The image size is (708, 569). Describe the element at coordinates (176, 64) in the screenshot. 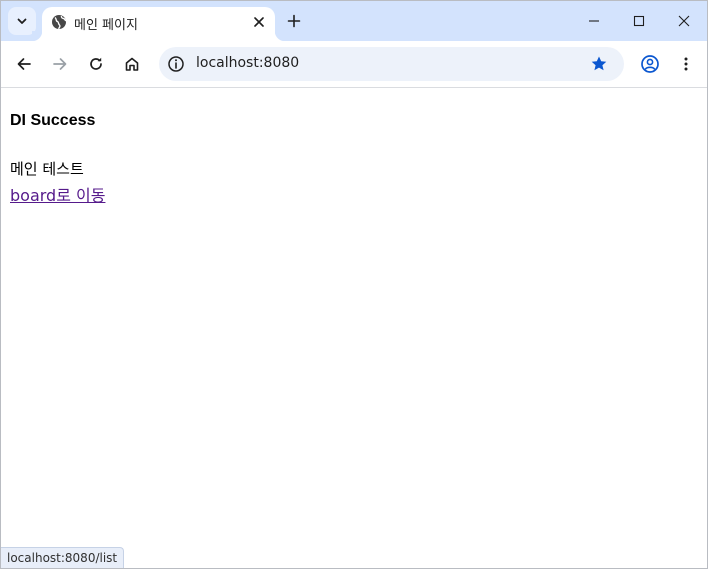

I see `site-info-icon` at that location.